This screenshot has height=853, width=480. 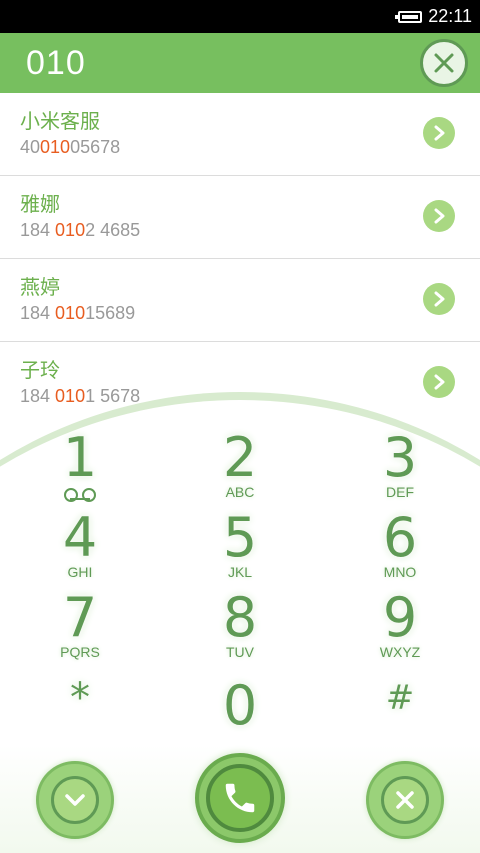 What do you see at coordinates (40, 371) in the screenshot?
I see `contact-name: 子玲` at bounding box center [40, 371].